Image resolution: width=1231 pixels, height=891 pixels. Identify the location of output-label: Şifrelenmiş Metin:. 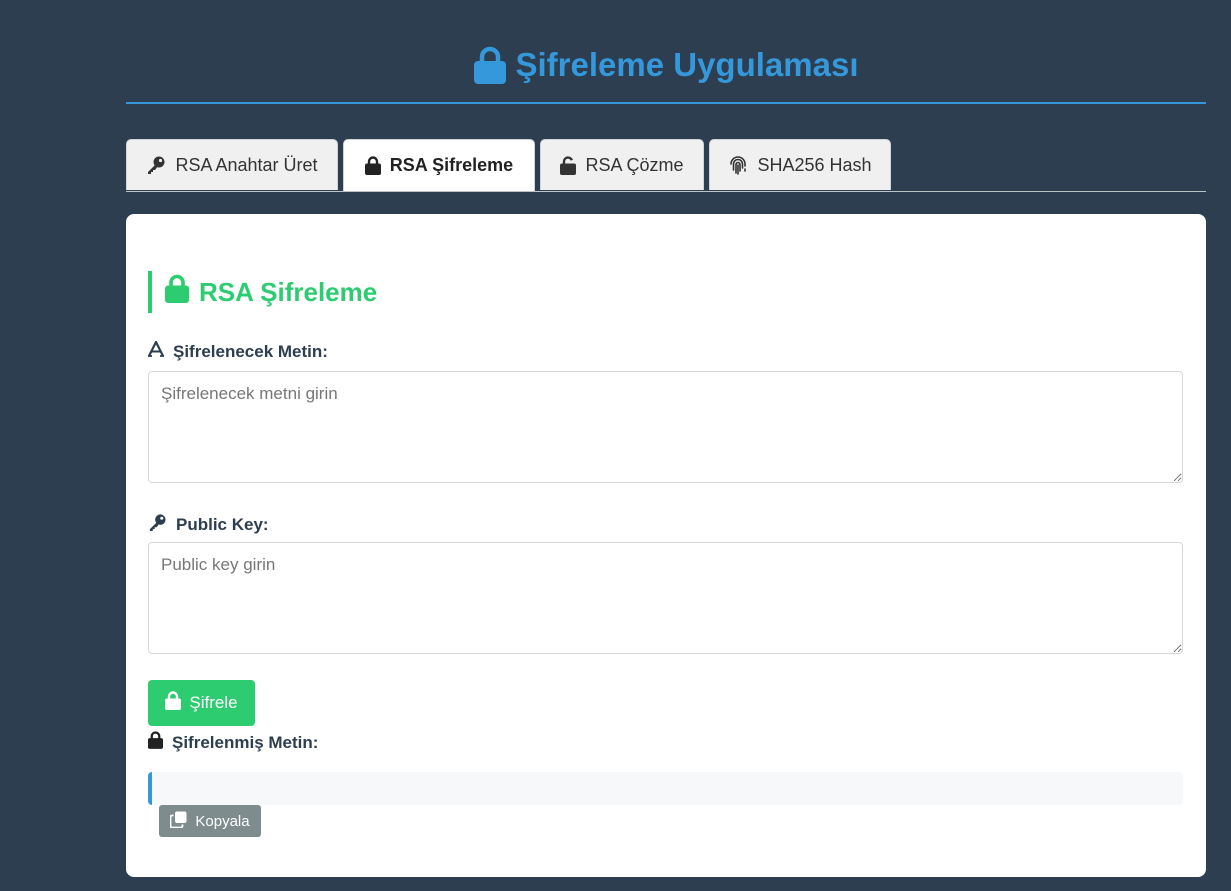
(233, 742).